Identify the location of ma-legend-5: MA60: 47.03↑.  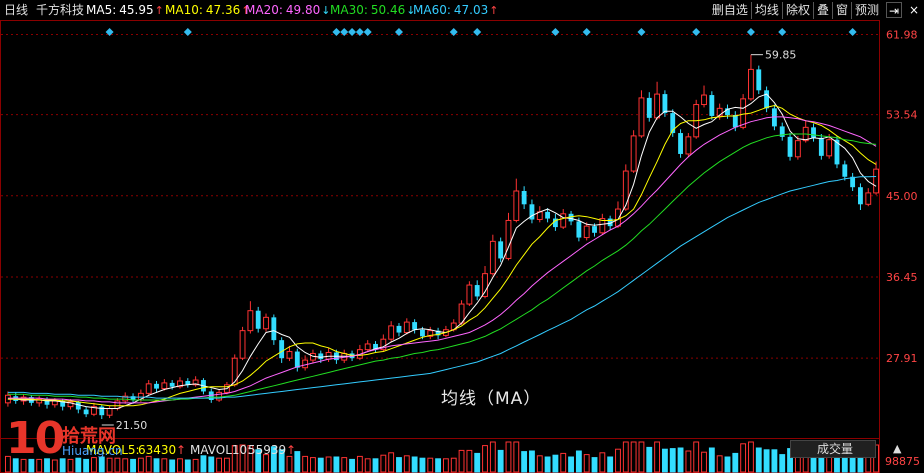
(455, 10).